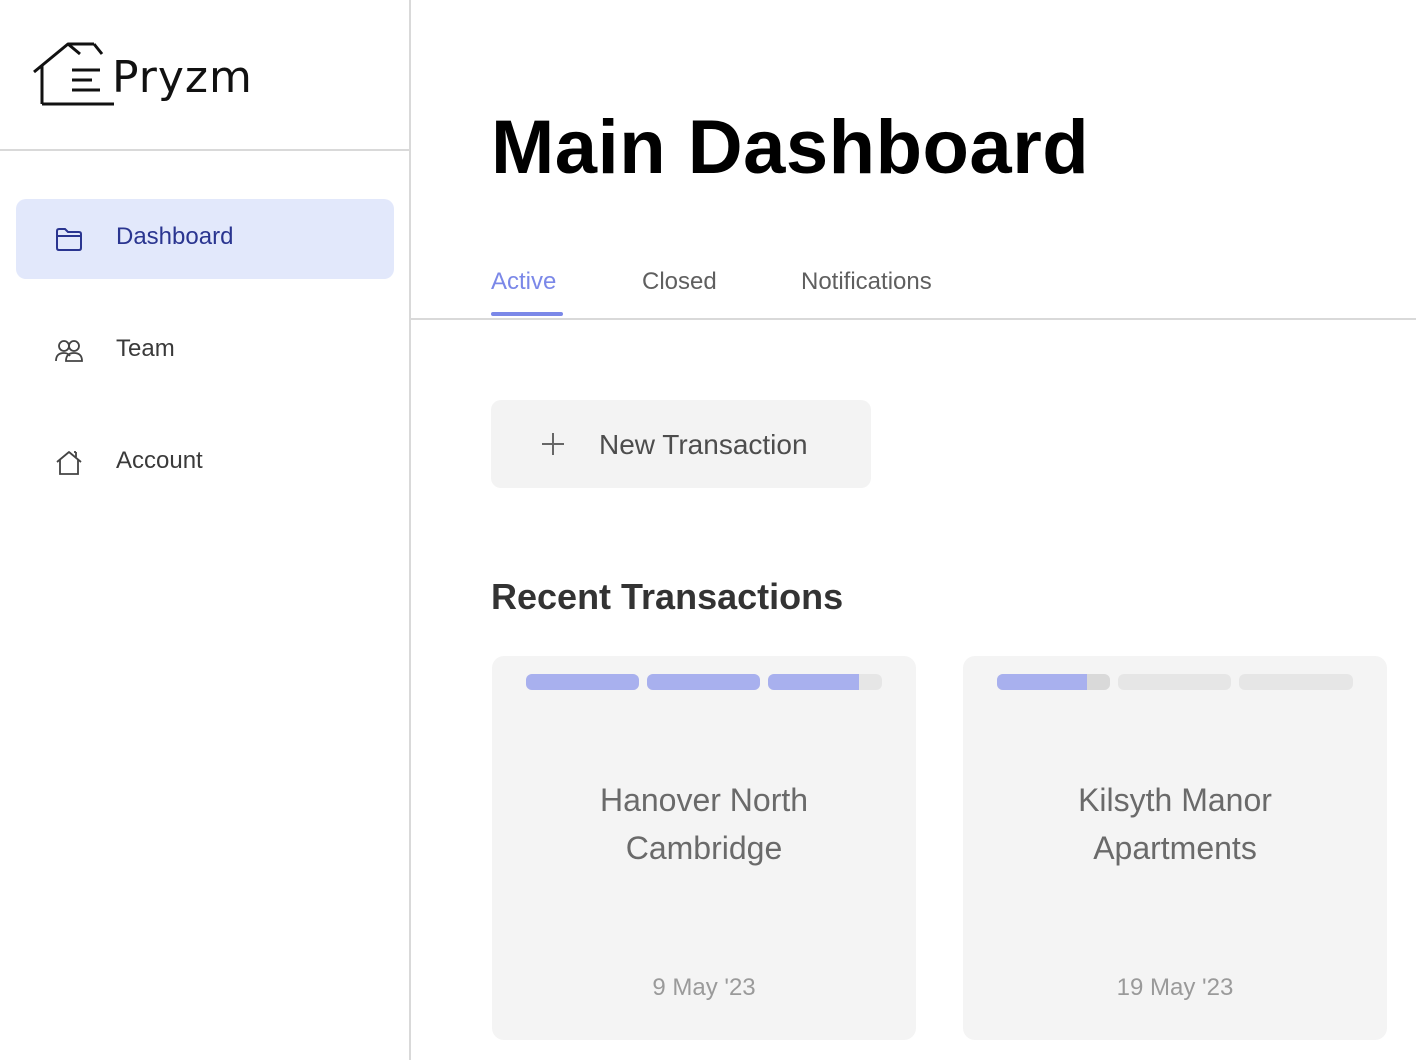  Describe the element at coordinates (175, 236) in the screenshot. I see `sidebar-item-label: Dashboard` at that location.